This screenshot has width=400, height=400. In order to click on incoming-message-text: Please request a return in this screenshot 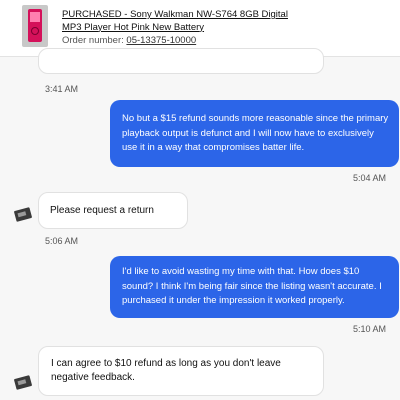, I will do `click(102, 210)`.